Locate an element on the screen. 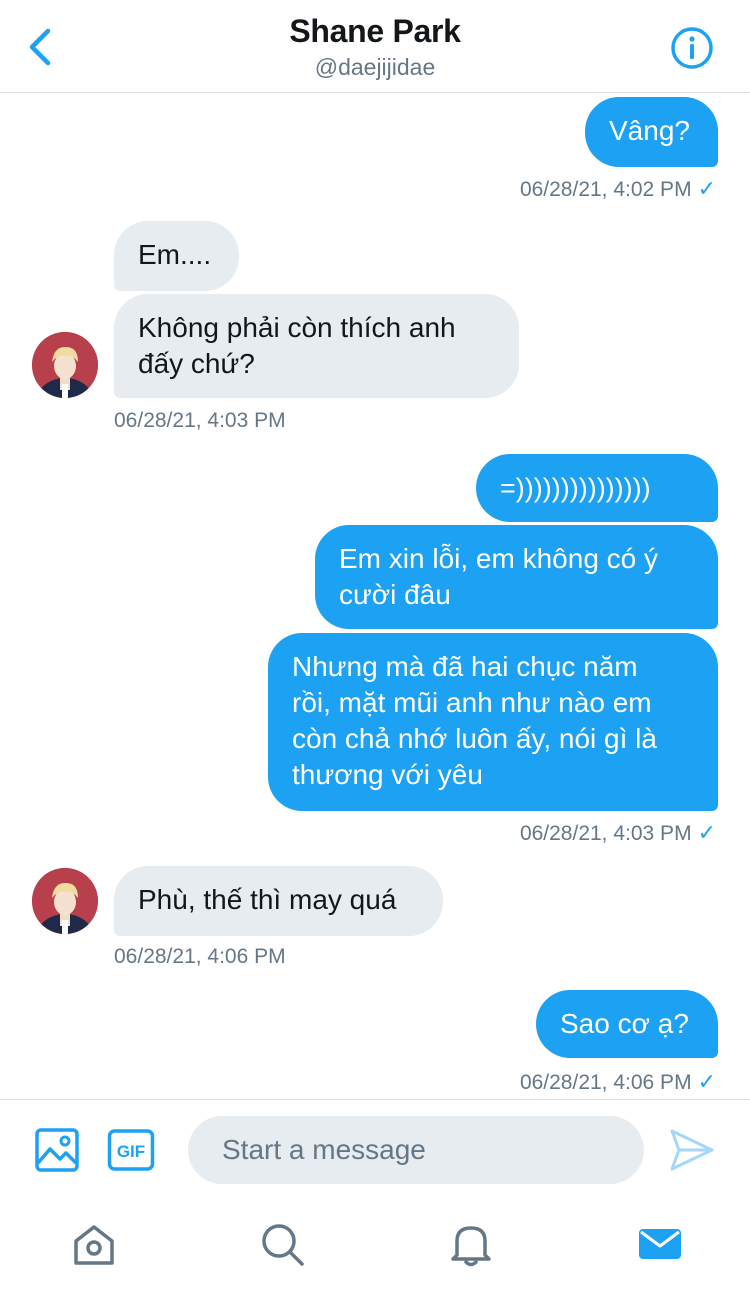 The width and height of the screenshot is (750, 1297). bell-icon is located at coordinates (471, 1246).